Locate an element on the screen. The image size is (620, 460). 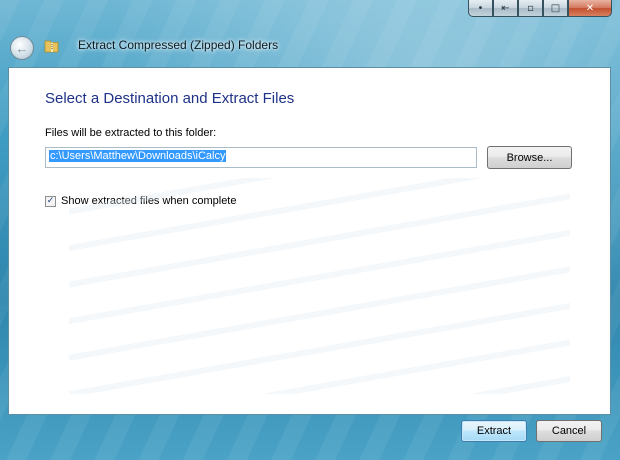
maximize-button: □ is located at coordinates (555, 8).